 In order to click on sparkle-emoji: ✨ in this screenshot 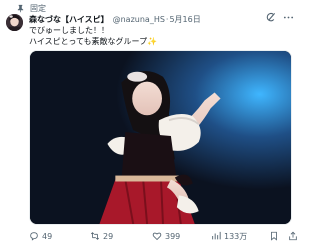, I will do `click(152, 41)`.